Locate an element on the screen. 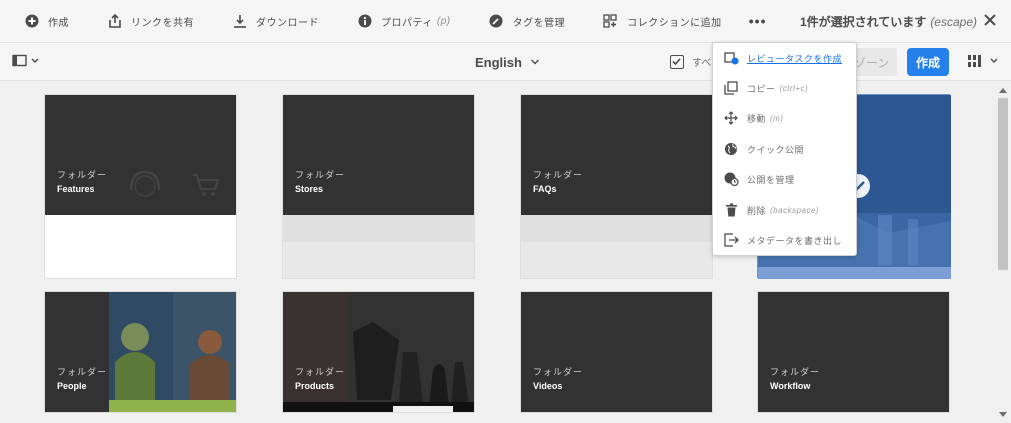 Image resolution: width=1011 pixels, height=423 pixels. rail-toggle-icon is located at coordinates (25, 60).